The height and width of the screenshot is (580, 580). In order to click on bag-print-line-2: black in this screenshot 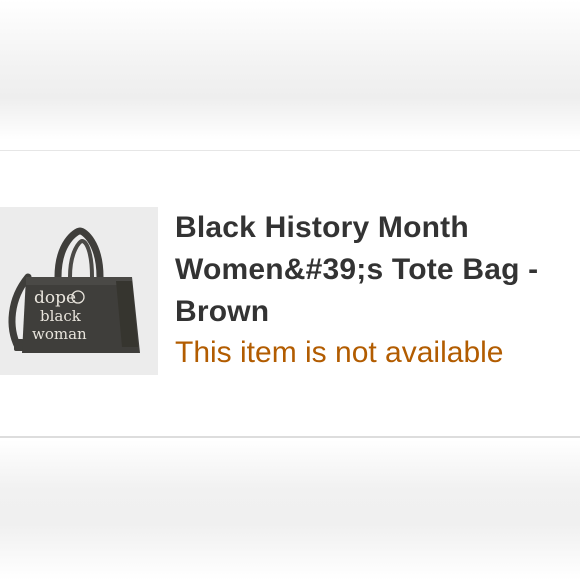, I will do `click(61, 316)`.